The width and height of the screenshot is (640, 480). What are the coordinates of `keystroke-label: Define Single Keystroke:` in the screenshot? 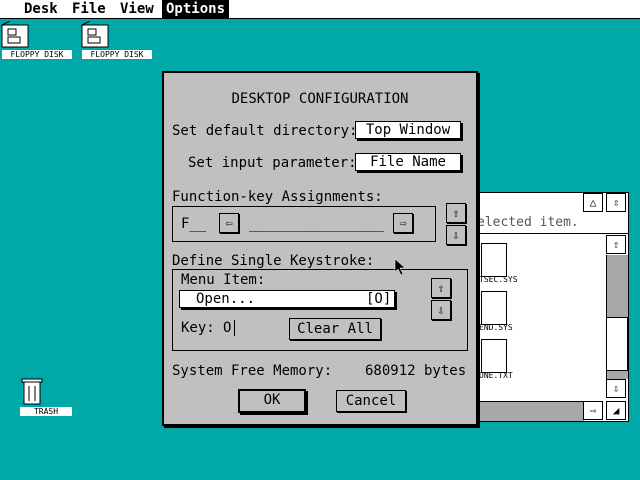 It's located at (273, 261).